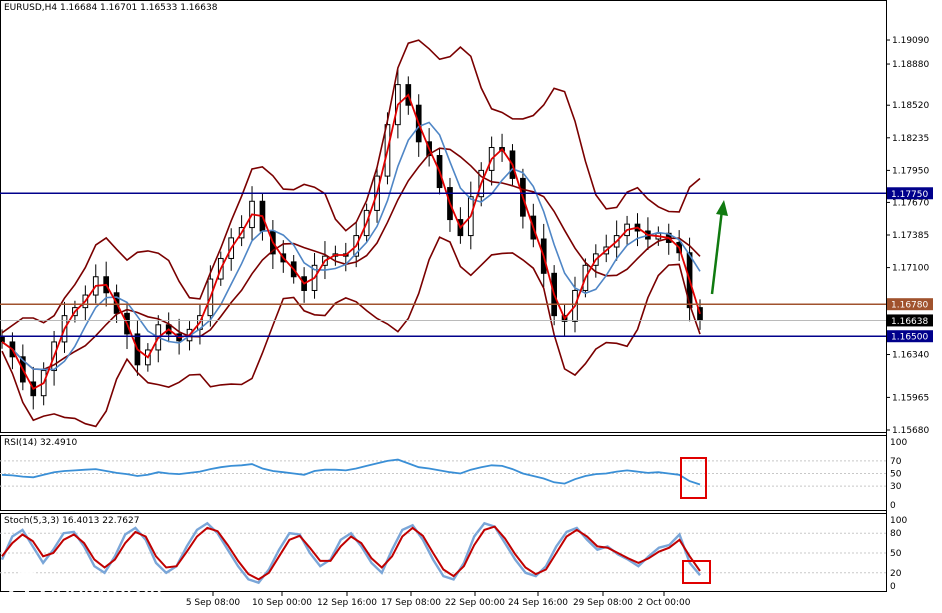 This screenshot has height=613, width=942. I want to click on price-level-tag-label: 1.17750, so click(909, 195).